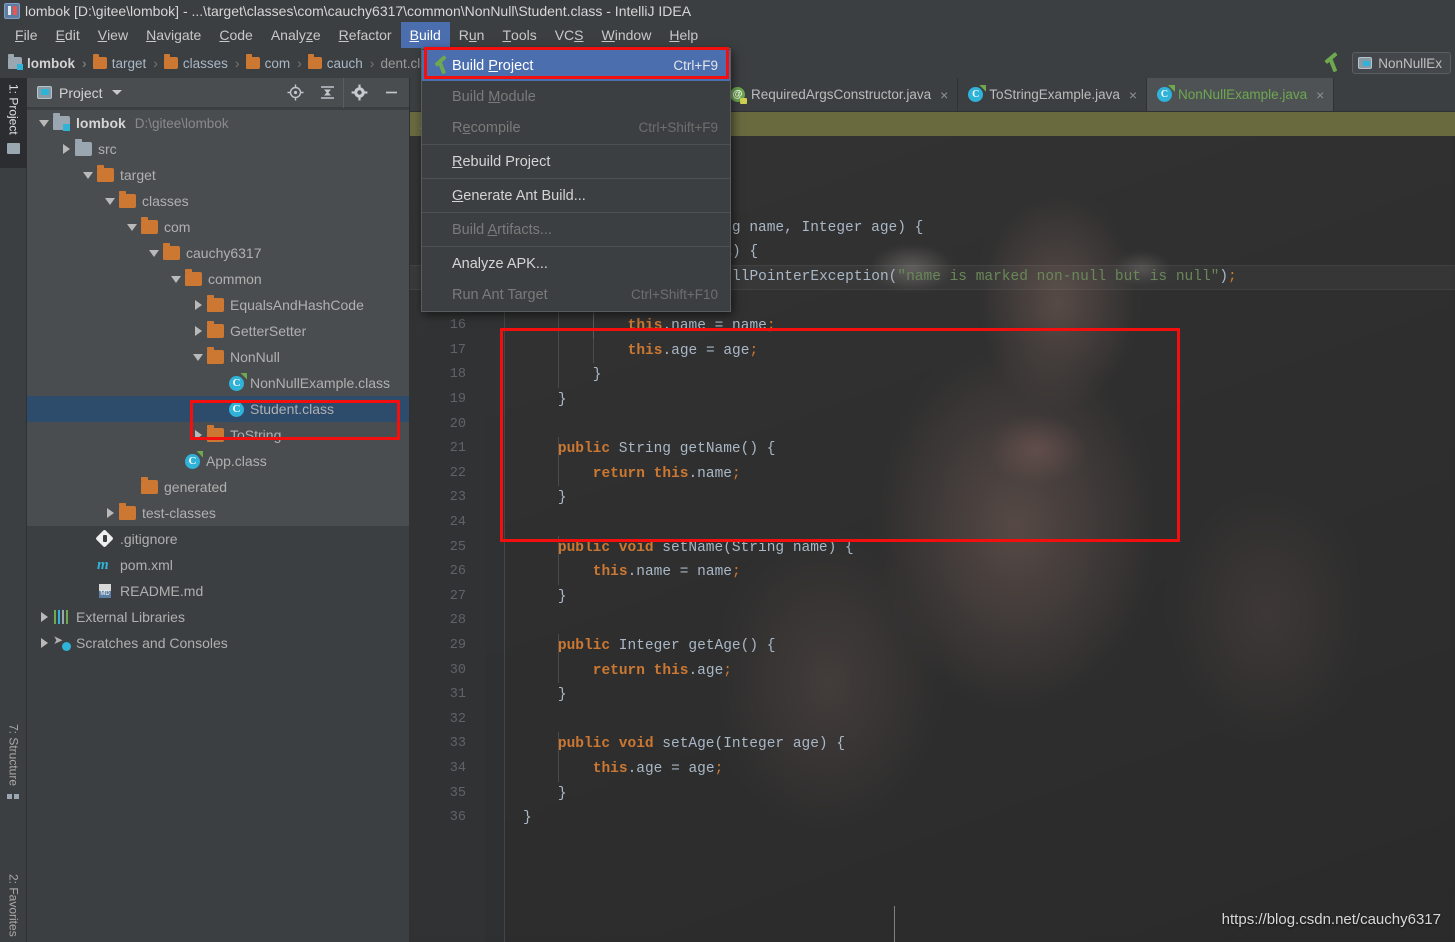 Image resolution: width=1455 pixels, height=942 pixels. Describe the element at coordinates (218, 617) in the screenshot. I see `tree-item-external-libraries: External Libraries` at that location.